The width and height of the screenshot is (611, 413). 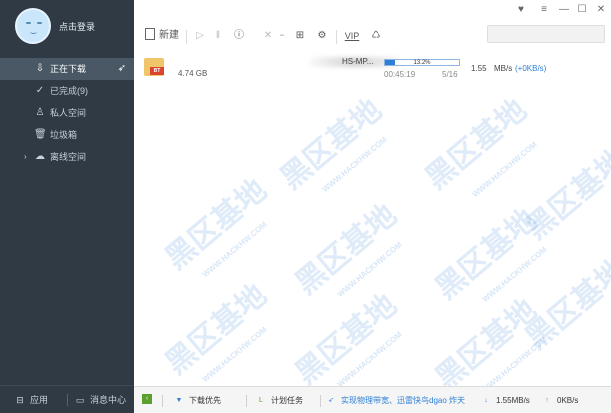 What do you see at coordinates (568, 400) in the screenshot?
I see `up-speed-value: 0KB/s` at bounding box center [568, 400].